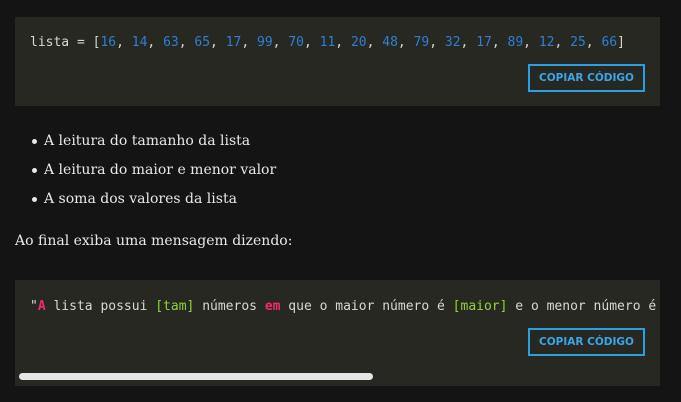 The width and height of the screenshot is (681, 402). What do you see at coordinates (265, 42) in the screenshot?
I see `number-literal: 99` at bounding box center [265, 42].